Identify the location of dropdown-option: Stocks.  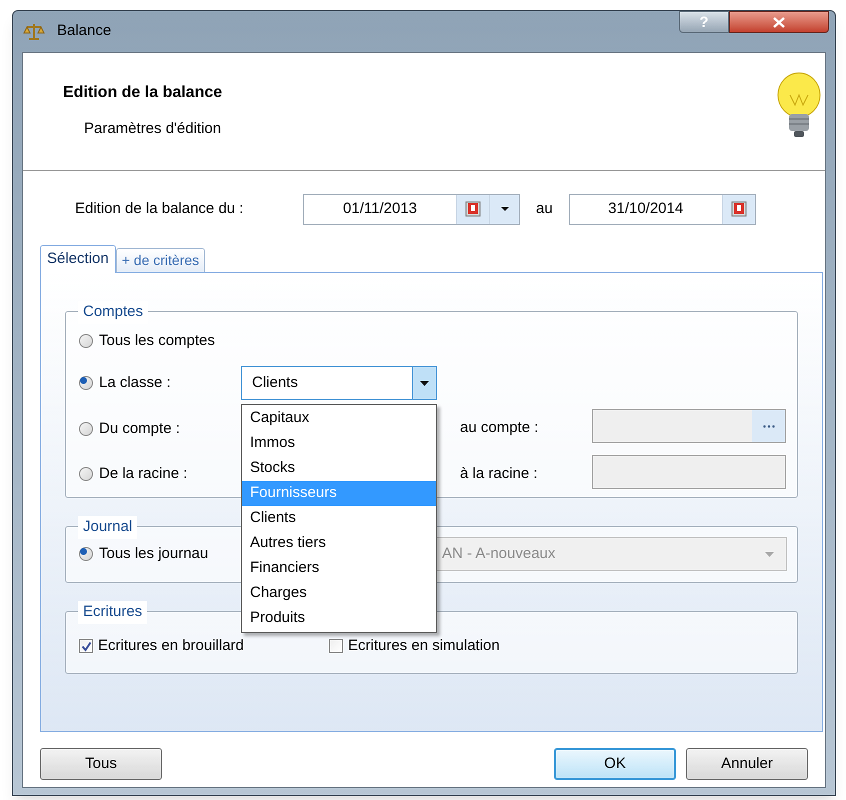
(339, 468).